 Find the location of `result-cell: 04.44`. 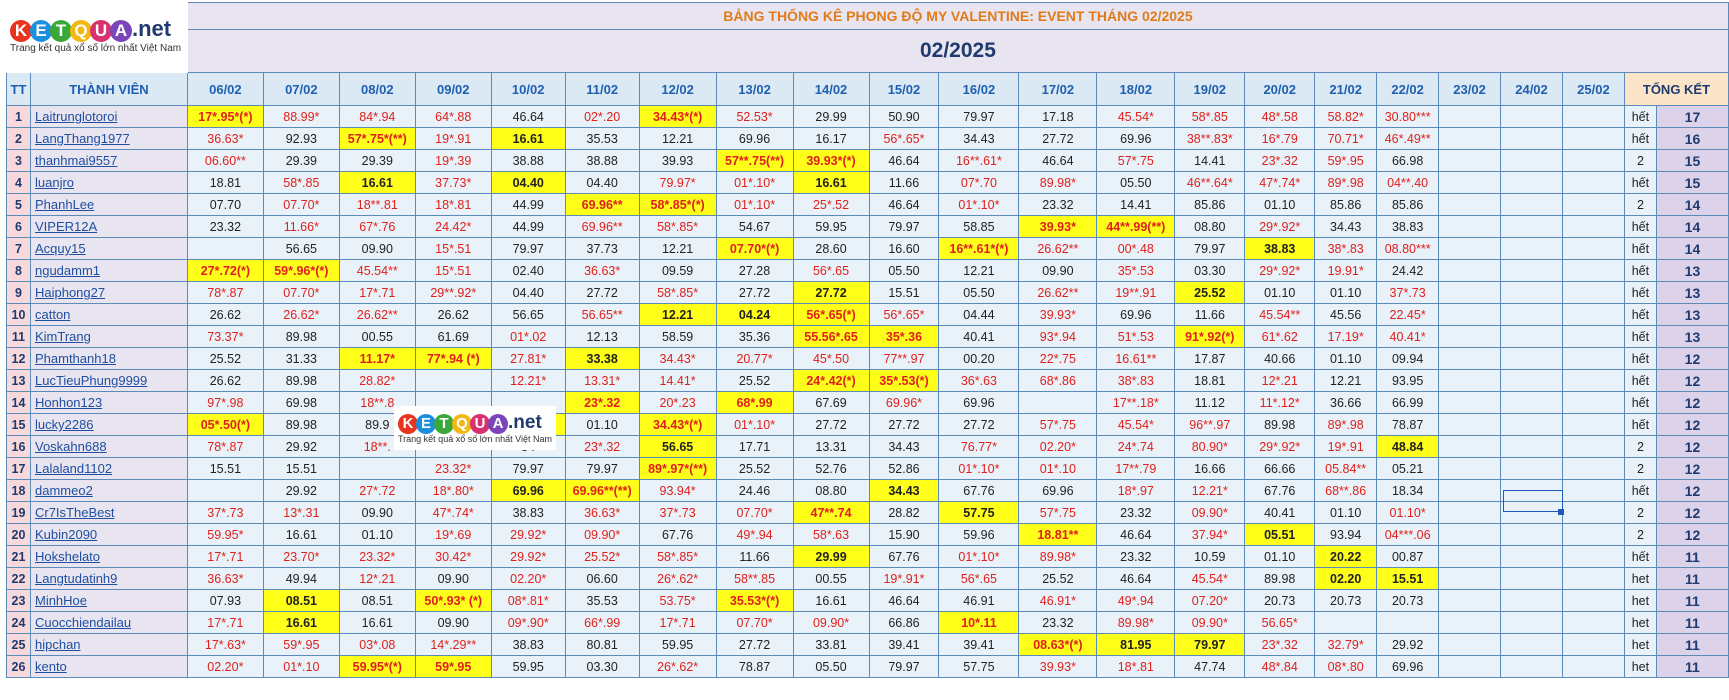

result-cell: 04.44 is located at coordinates (979, 314).